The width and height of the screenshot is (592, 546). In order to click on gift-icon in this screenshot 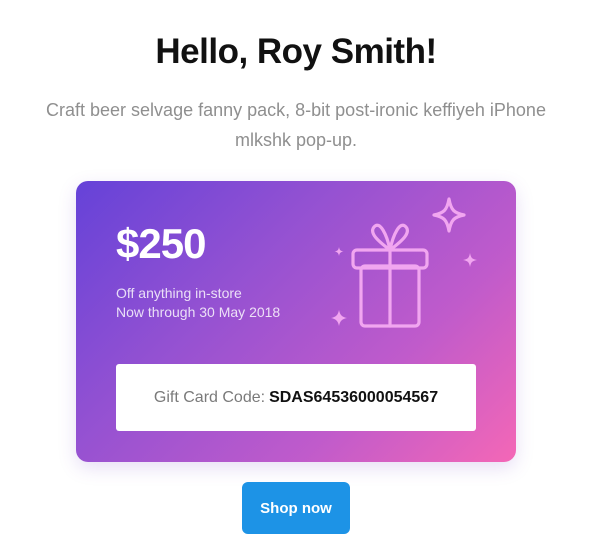, I will do `click(390, 275)`.